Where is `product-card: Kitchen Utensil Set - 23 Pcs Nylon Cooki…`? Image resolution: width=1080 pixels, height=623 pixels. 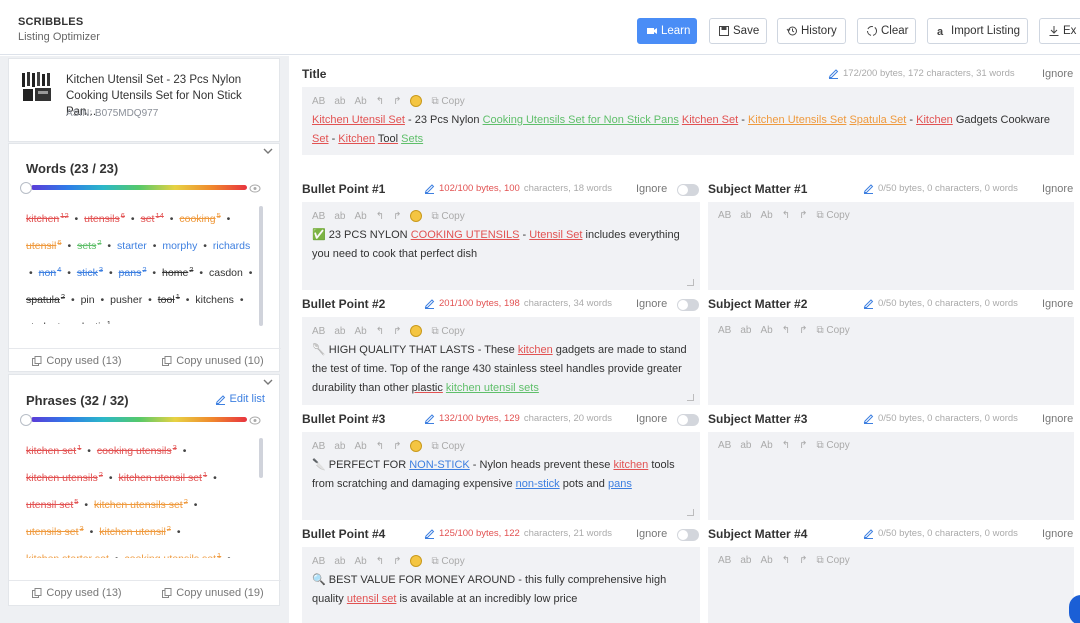
product-card: Kitchen Utensil Set - 23 Pcs Nylon Cooki… is located at coordinates (144, 100).